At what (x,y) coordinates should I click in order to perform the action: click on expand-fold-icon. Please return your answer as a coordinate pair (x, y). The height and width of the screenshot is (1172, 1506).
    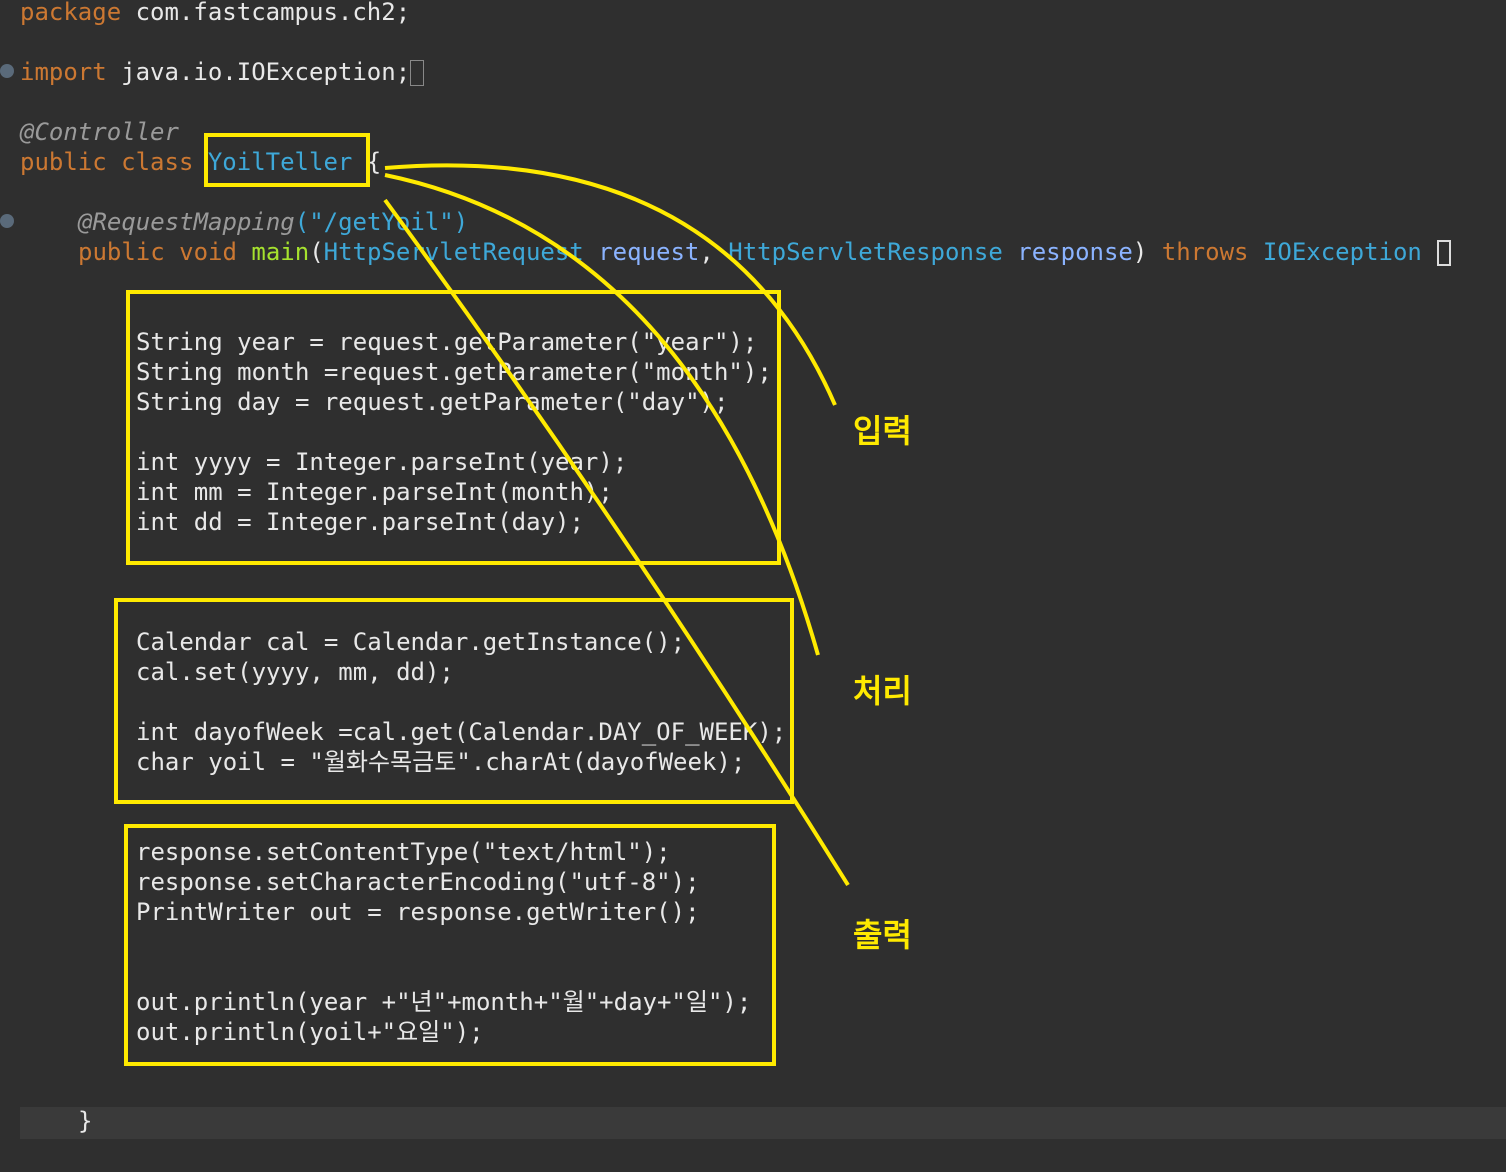
    Looking at the image, I should click on (7, 71).